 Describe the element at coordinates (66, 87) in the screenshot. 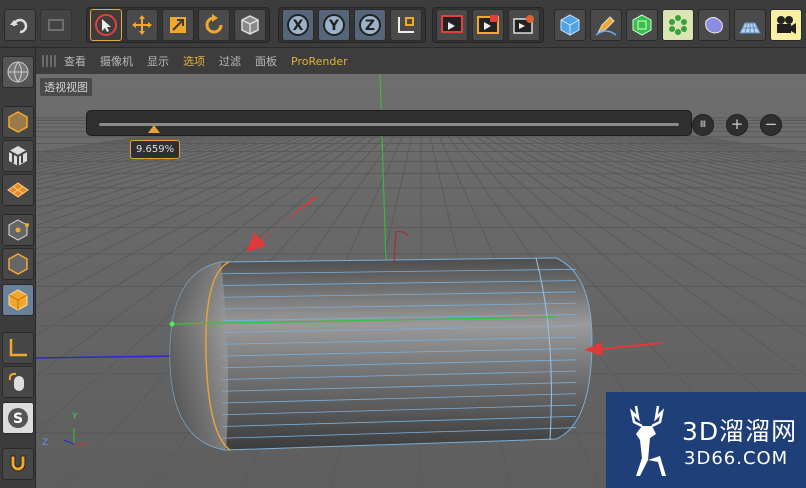

I see `viewport-title: 透视视图` at that location.